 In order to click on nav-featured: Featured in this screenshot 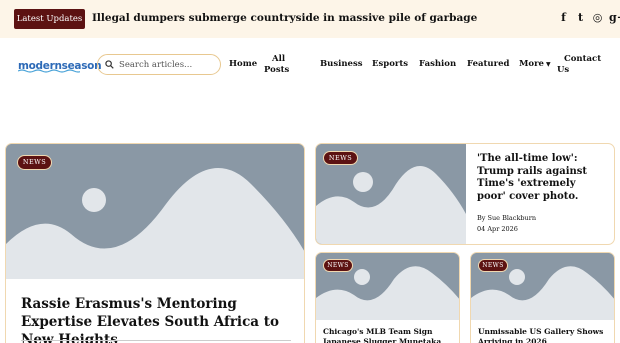, I will do `click(488, 64)`.